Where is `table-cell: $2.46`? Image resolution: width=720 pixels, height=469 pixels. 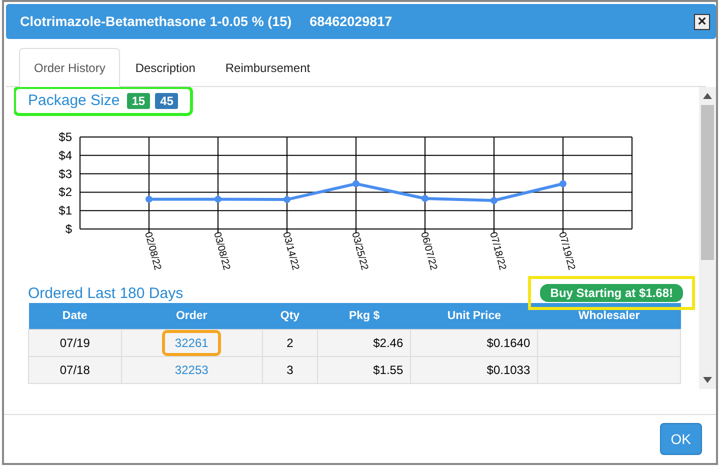
table-cell: $2.46 is located at coordinates (364, 343).